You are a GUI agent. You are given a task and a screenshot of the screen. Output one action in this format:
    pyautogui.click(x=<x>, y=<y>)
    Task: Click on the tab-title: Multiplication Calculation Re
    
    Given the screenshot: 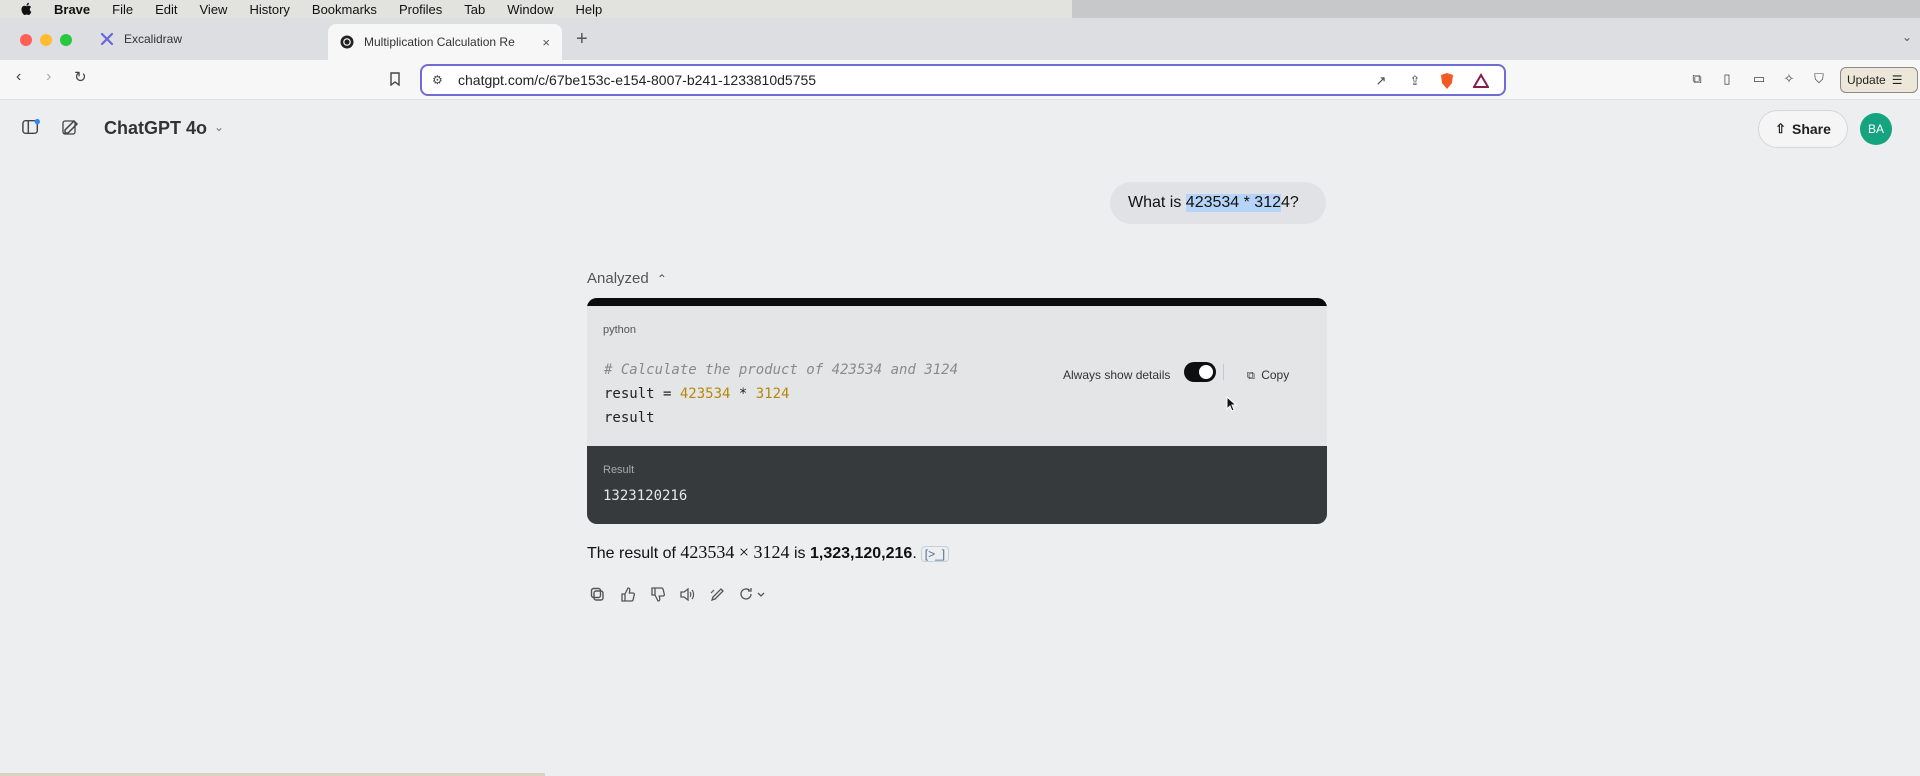 What is the action you would take?
    pyautogui.click(x=439, y=42)
    